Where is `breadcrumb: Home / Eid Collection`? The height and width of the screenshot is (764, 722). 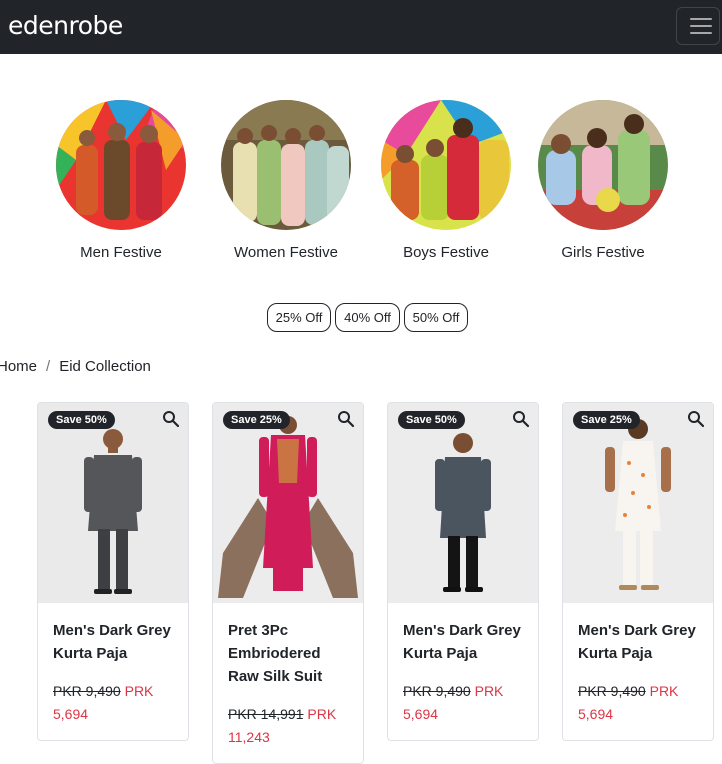 breadcrumb: Home / Eid Collection is located at coordinates (75, 367).